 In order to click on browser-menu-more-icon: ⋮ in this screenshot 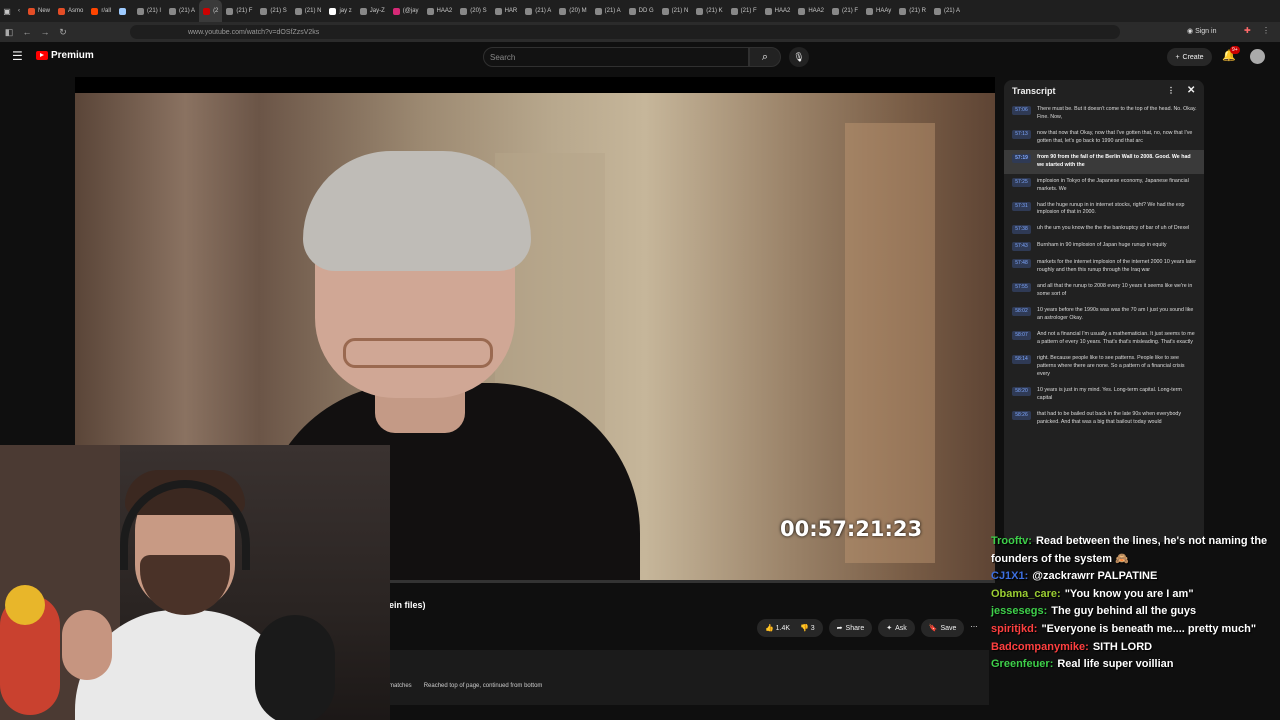, I will do `click(1266, 30)`.